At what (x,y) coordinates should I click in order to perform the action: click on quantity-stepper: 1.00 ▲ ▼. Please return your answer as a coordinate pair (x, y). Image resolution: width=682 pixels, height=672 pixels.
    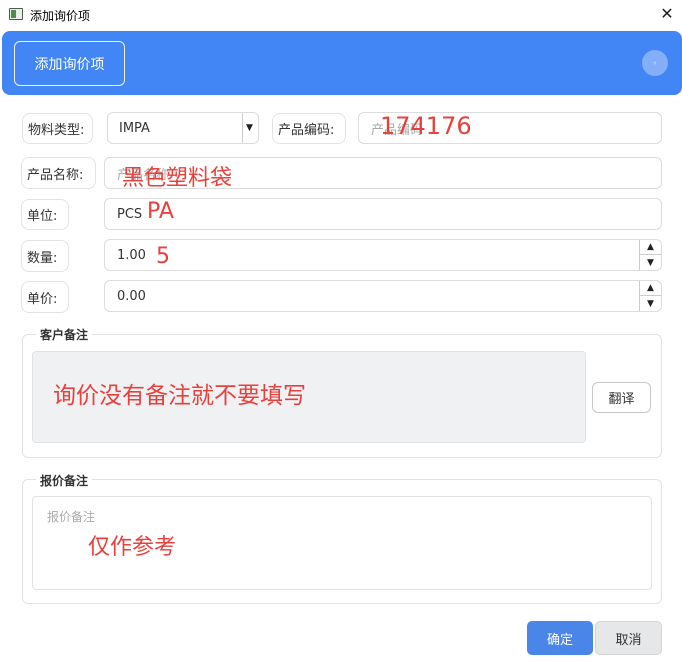
    Looking at the image, I should click on (383, 255).